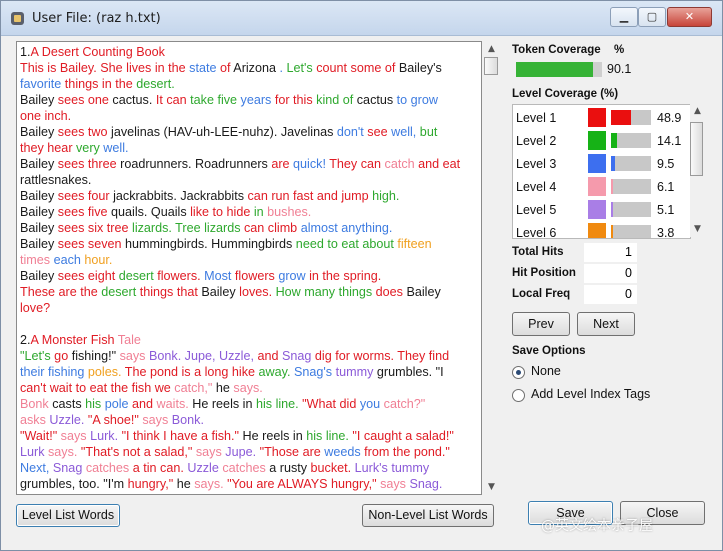 Image resolution: width=723 pixels, height=551 pixels. Describe the element at coordinates (248, 340) in the screenshot. I see `text-line: 2.A Monster Fish Tale` at that location.